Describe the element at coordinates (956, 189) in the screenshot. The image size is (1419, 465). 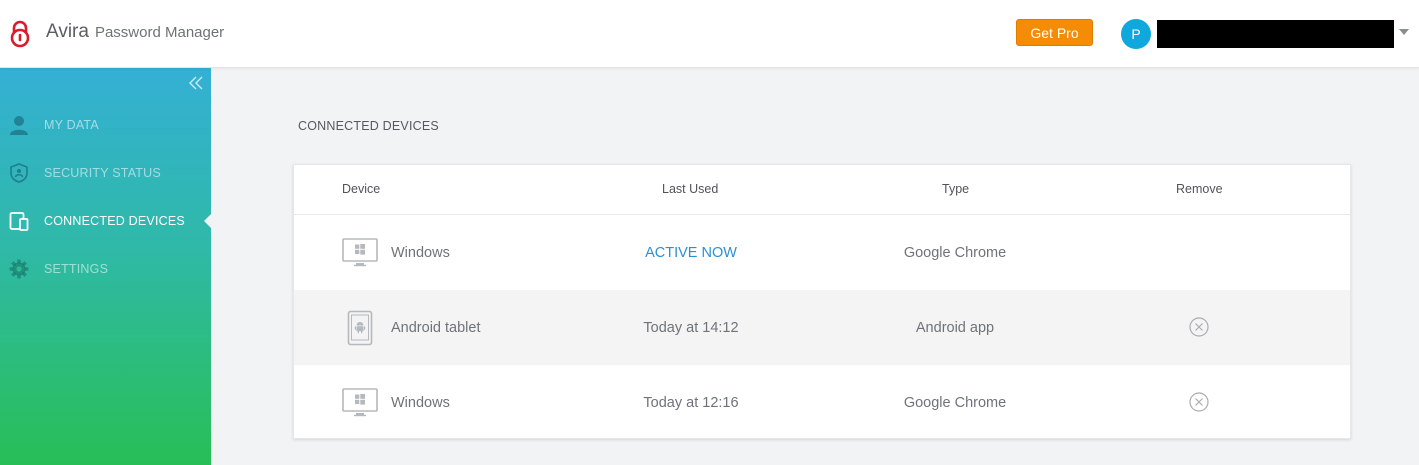
I see `column-header-type: Type` at that location.